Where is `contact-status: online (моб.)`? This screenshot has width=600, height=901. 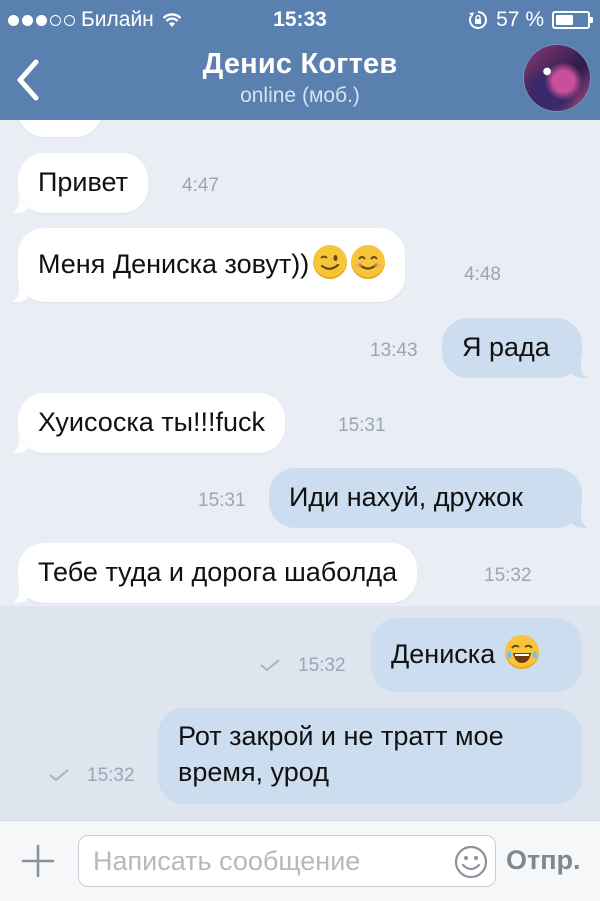
contact-status: online (моб.) is located at coordinates (300, 95).